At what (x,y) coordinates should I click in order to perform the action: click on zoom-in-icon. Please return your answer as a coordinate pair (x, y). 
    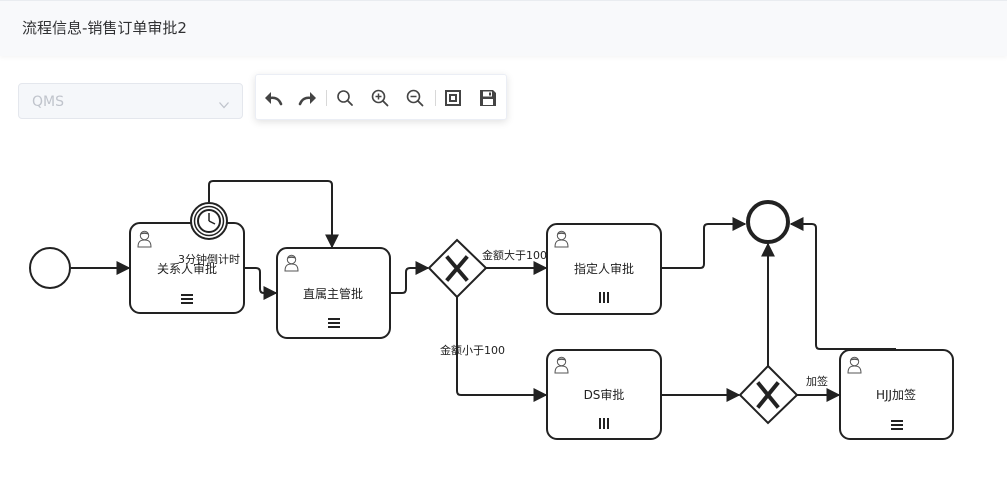
    Looking at the image, I should click on (380, 98).